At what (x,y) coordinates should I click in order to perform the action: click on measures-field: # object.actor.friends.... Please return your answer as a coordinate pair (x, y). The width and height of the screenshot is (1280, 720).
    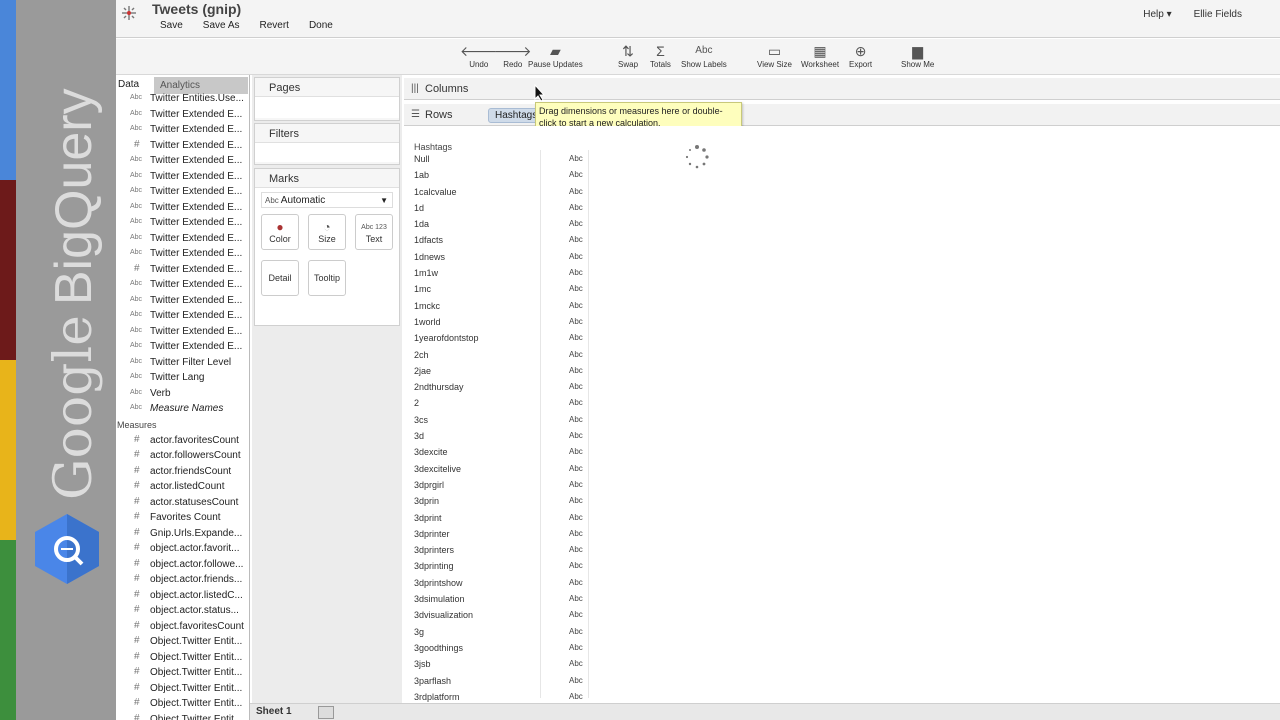
    Looking at the image, I should click on (182, 580).